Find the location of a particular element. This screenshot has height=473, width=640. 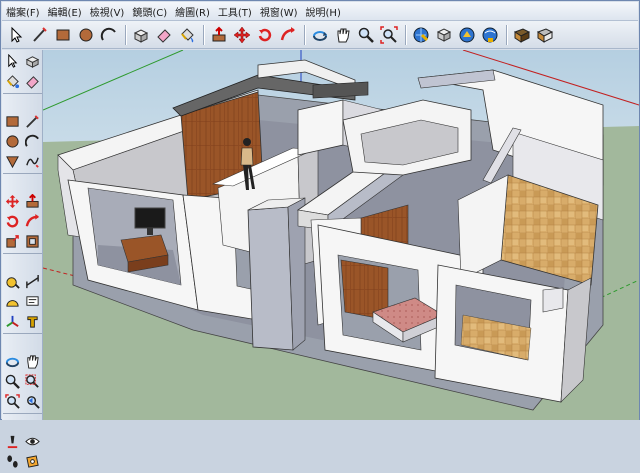

3d-text-icon is located at coordinates (32, 322).